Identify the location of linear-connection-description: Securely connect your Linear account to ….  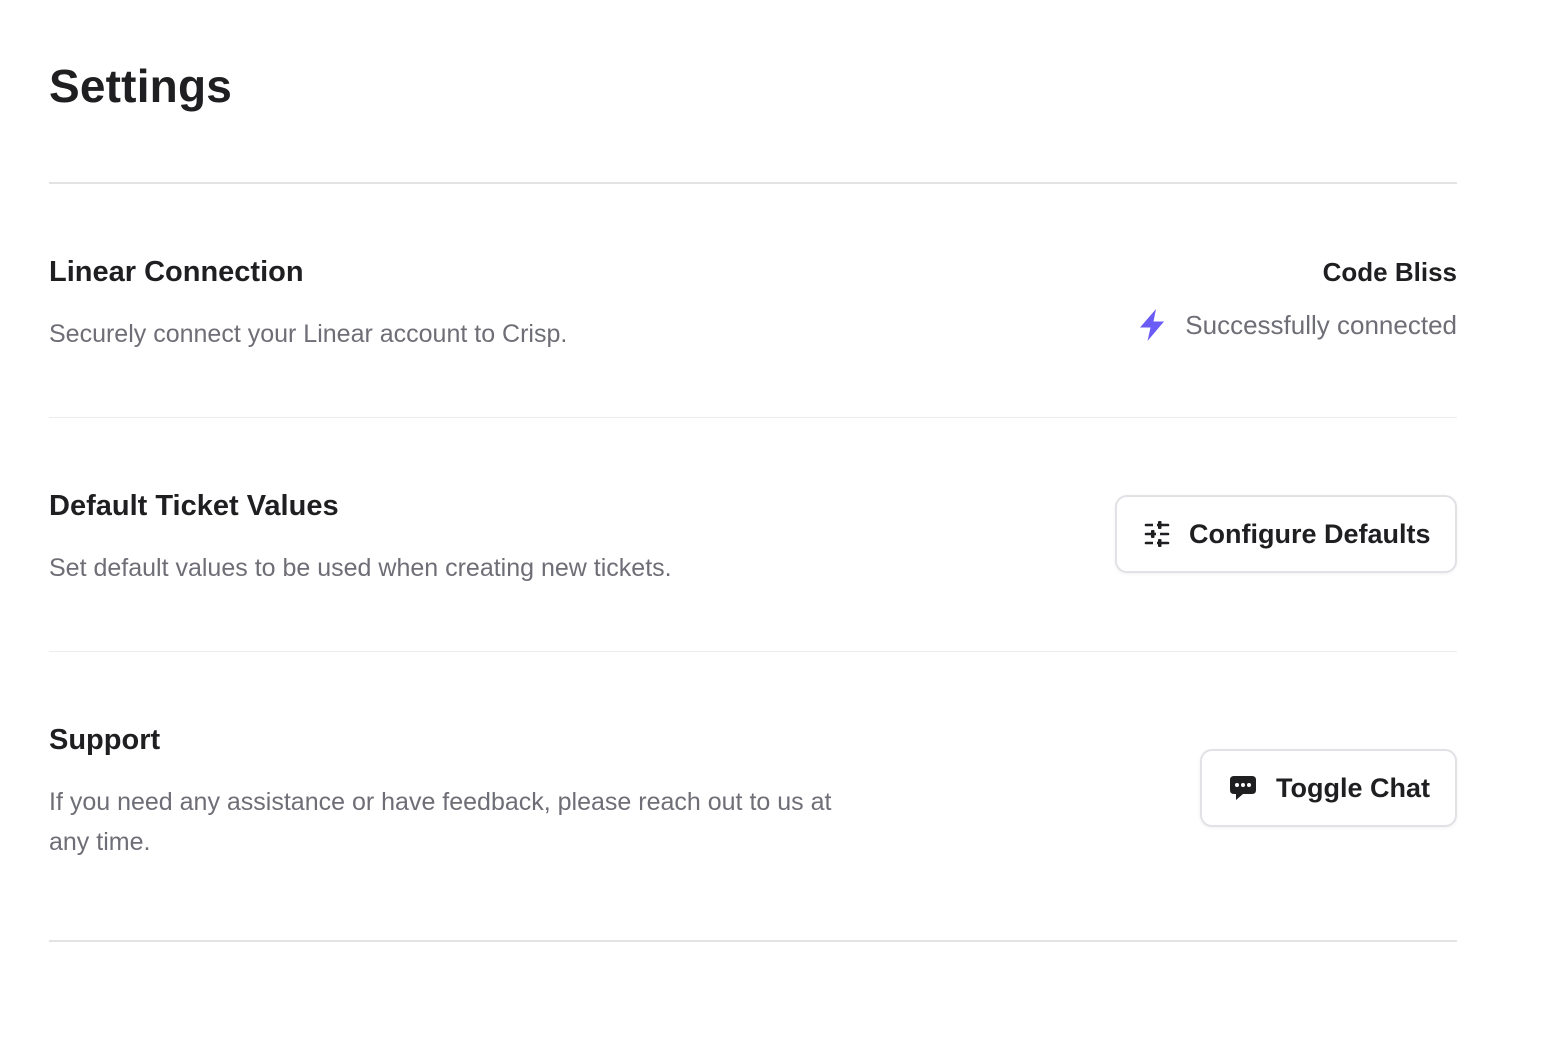
(308, 334).